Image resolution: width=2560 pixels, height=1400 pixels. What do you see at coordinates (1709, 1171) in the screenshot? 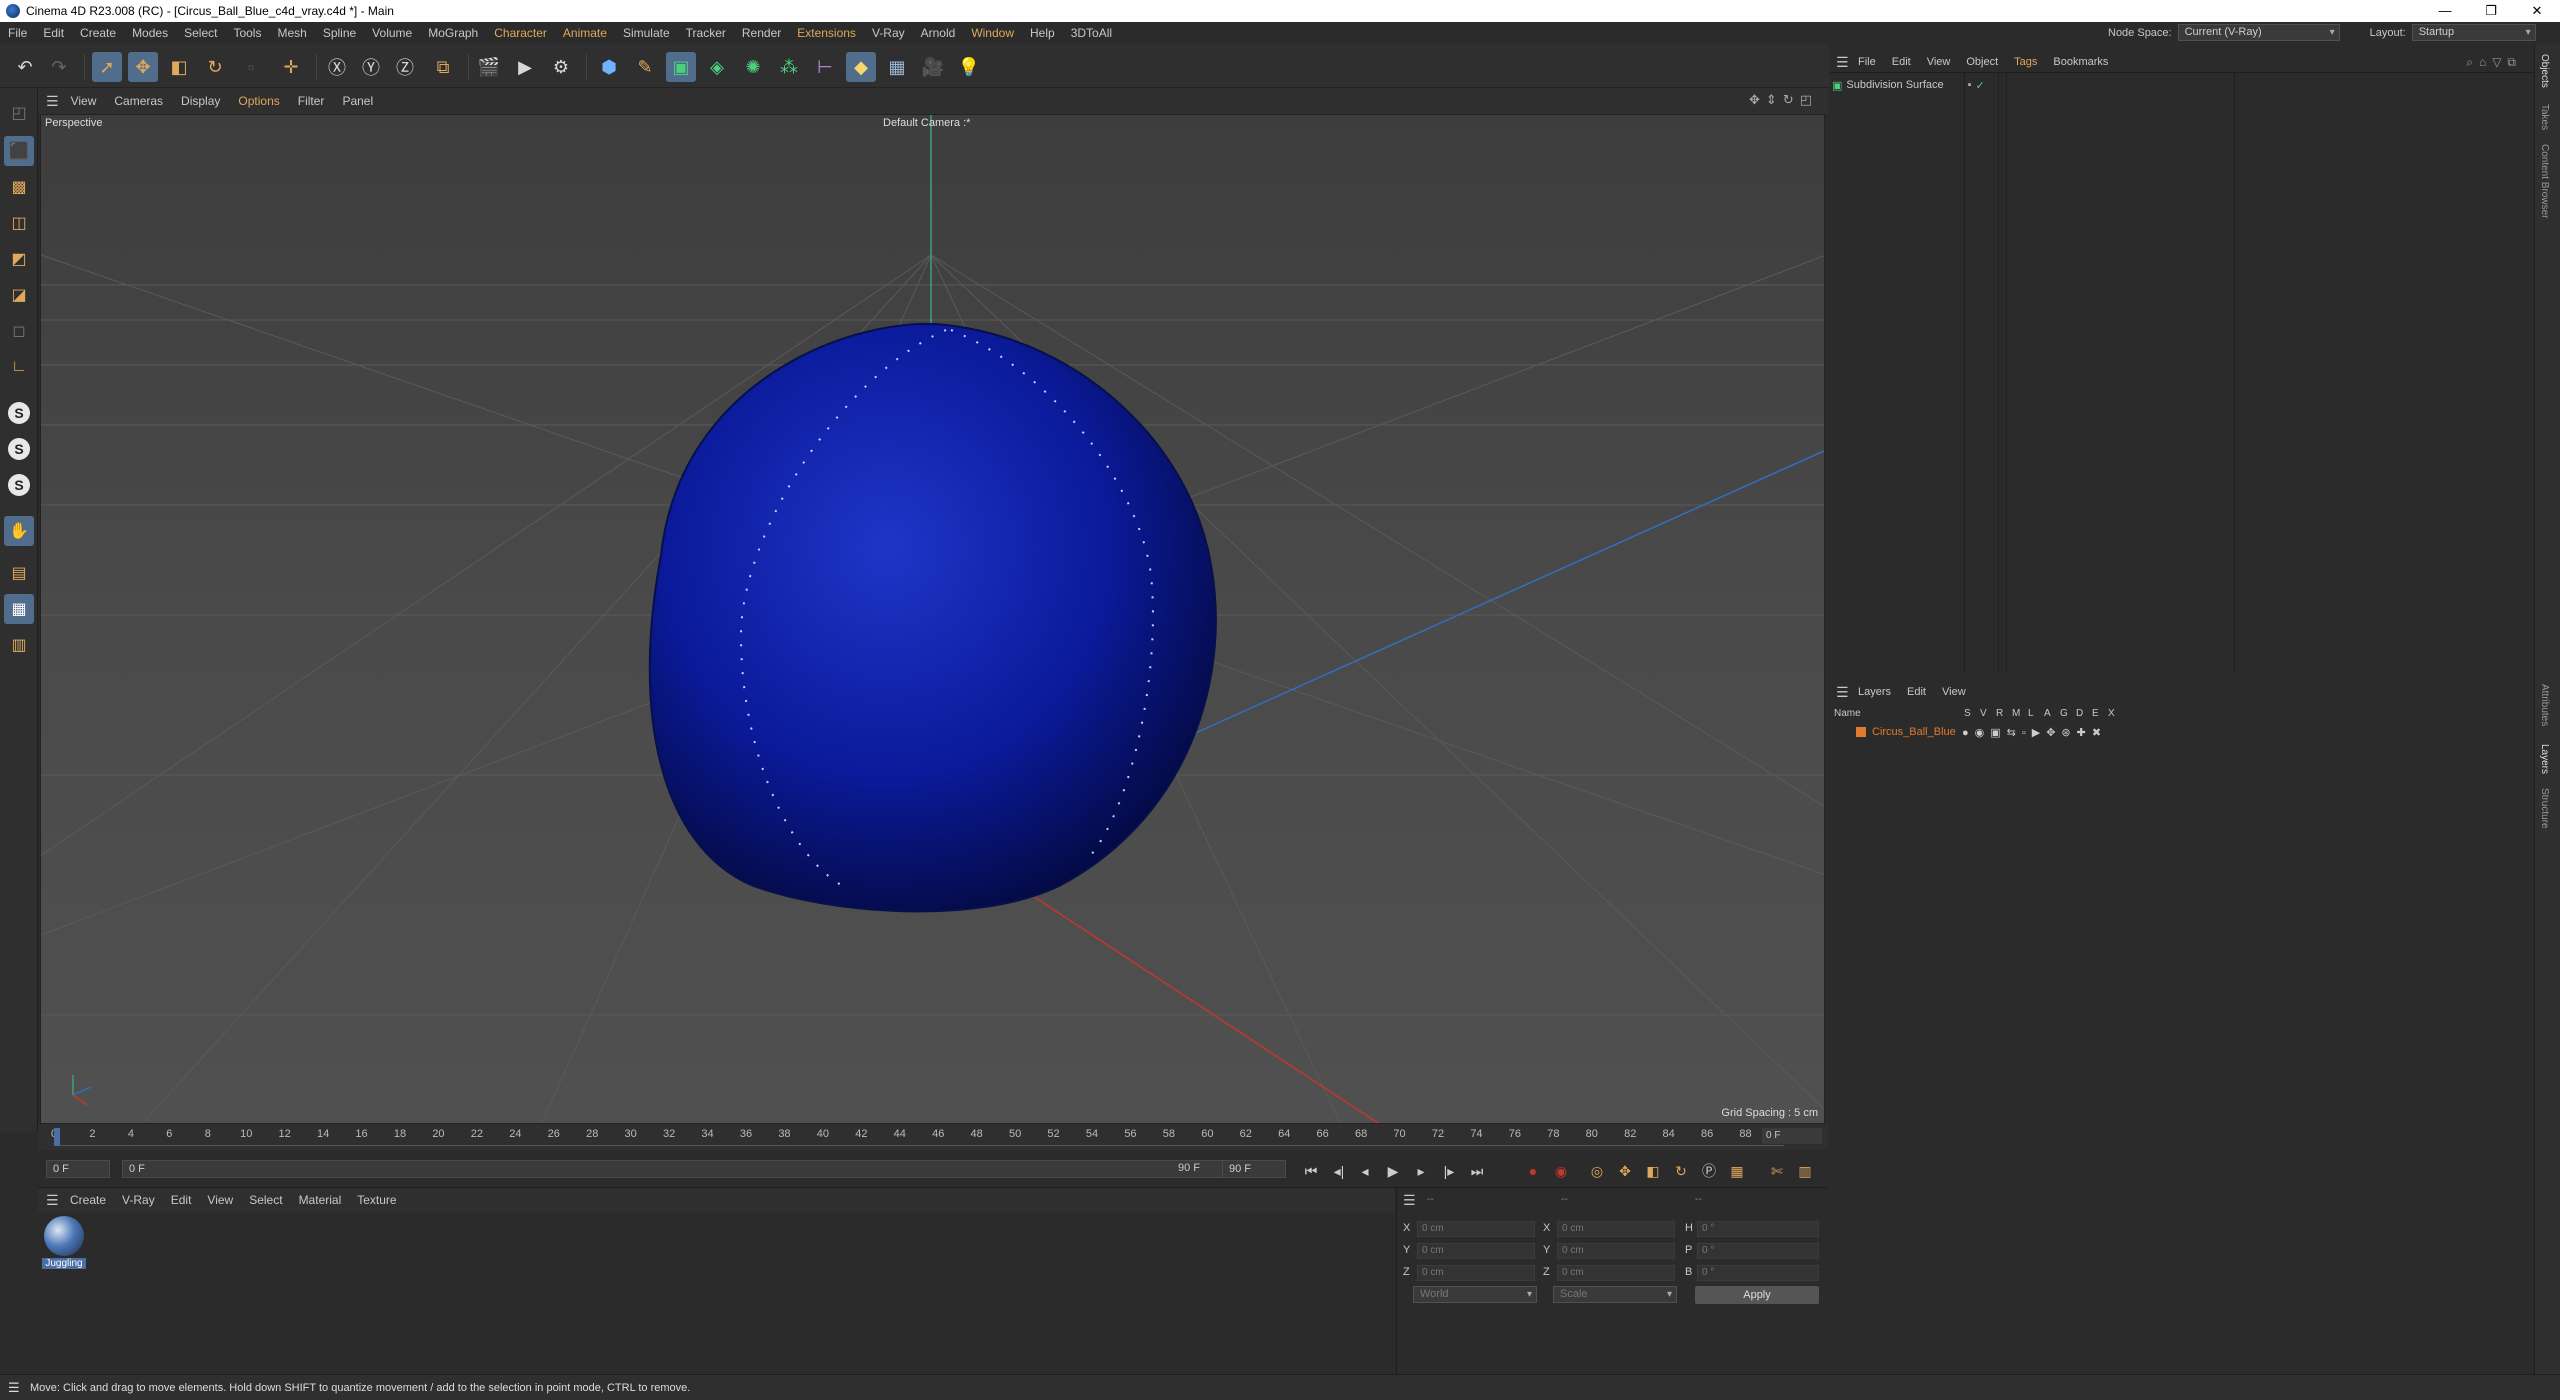
I see `key-param-icon: Ⓟ` at bounding box center [1709, 1171].